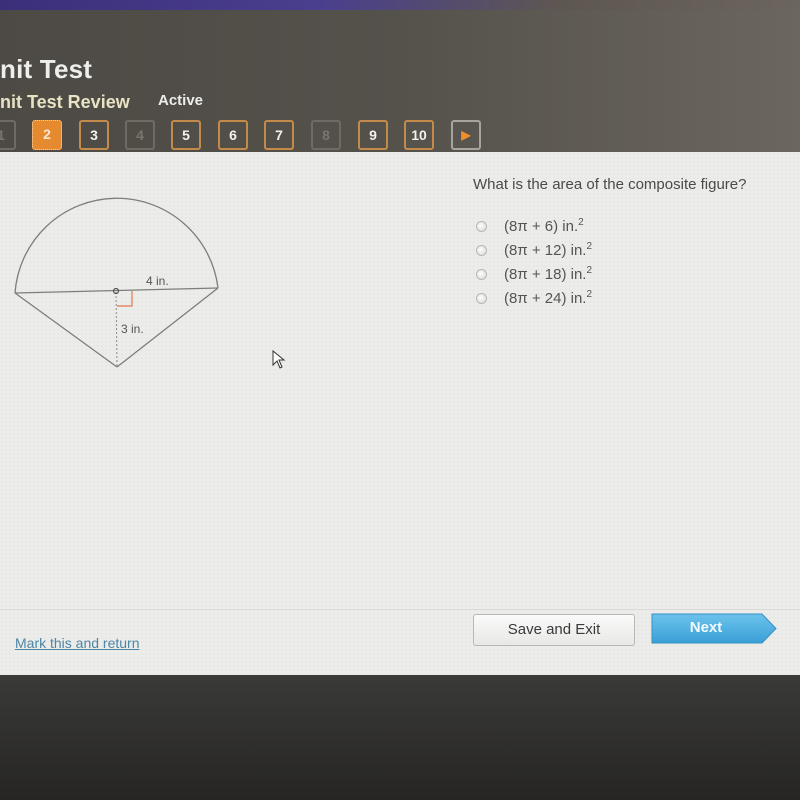 Image resolution: width=800 pixels, height=800 pixels. Describe the element at coordinates (419, 135) in the screenshot. I see `question-10-button: 10` at that location.